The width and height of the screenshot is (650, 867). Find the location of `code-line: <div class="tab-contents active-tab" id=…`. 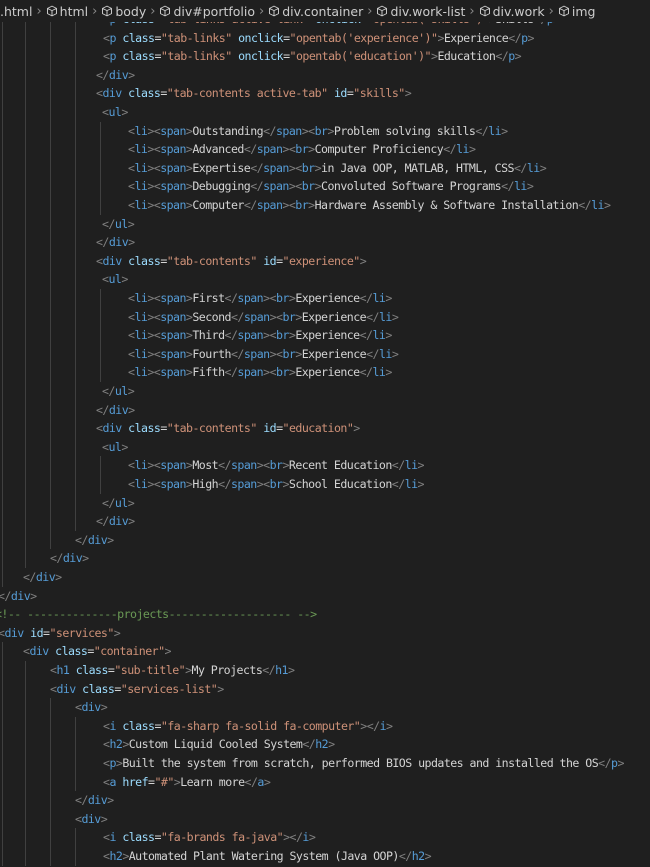

code-line: <div class="tab-contents active-tab" id=… is located at coordinates (254, 93).